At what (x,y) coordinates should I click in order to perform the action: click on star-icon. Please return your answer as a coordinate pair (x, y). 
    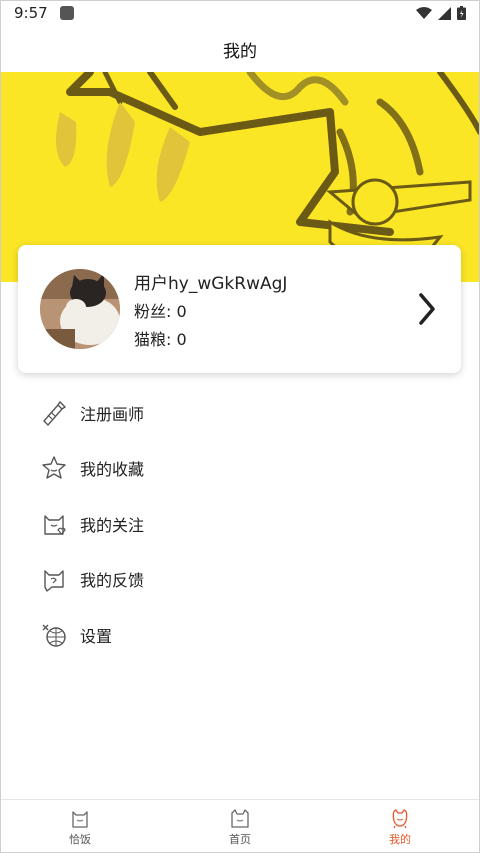
    Looking at the image, I should click on (54, 468).